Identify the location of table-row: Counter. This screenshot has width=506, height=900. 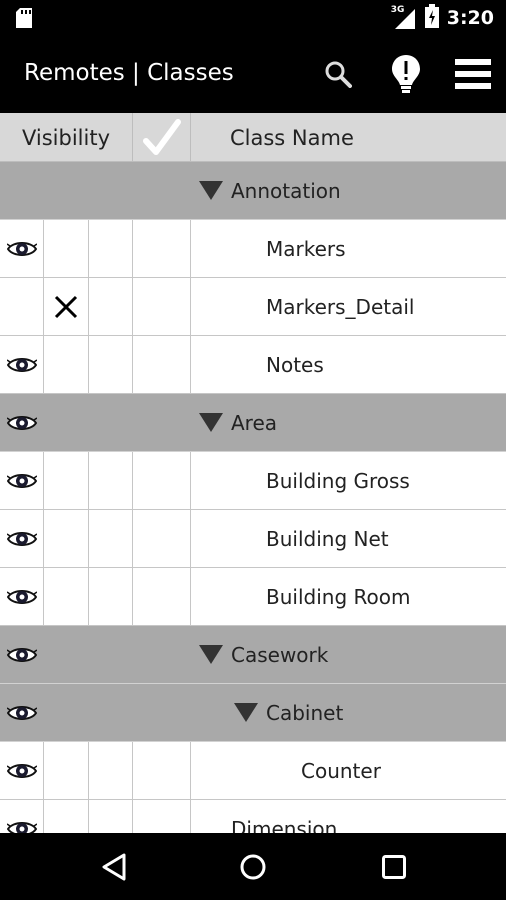
(253, 771).